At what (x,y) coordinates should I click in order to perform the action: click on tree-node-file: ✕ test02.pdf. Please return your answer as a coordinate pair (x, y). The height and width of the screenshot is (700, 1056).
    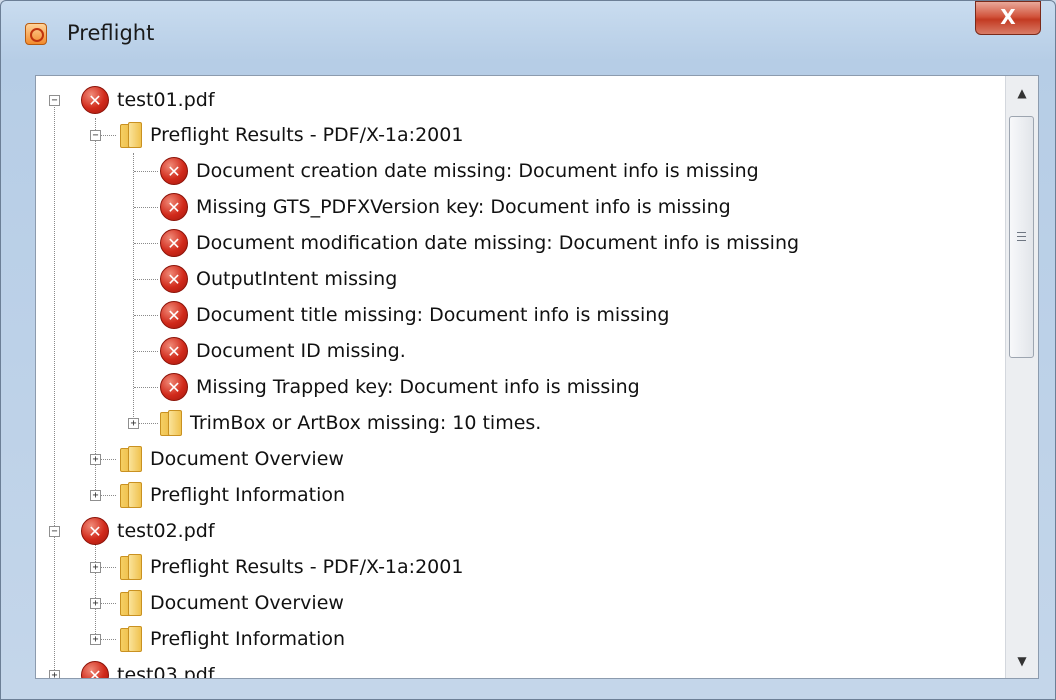
    Looking at the image, I should click on (148, 531).